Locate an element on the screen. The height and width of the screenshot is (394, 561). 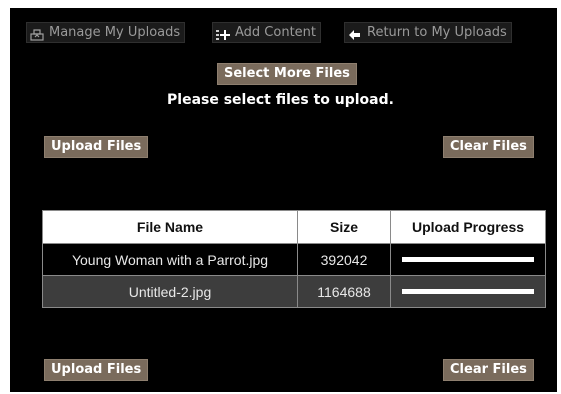
return-to-uploads-button: Return to My Uploads is located at coordinates (428, 32).